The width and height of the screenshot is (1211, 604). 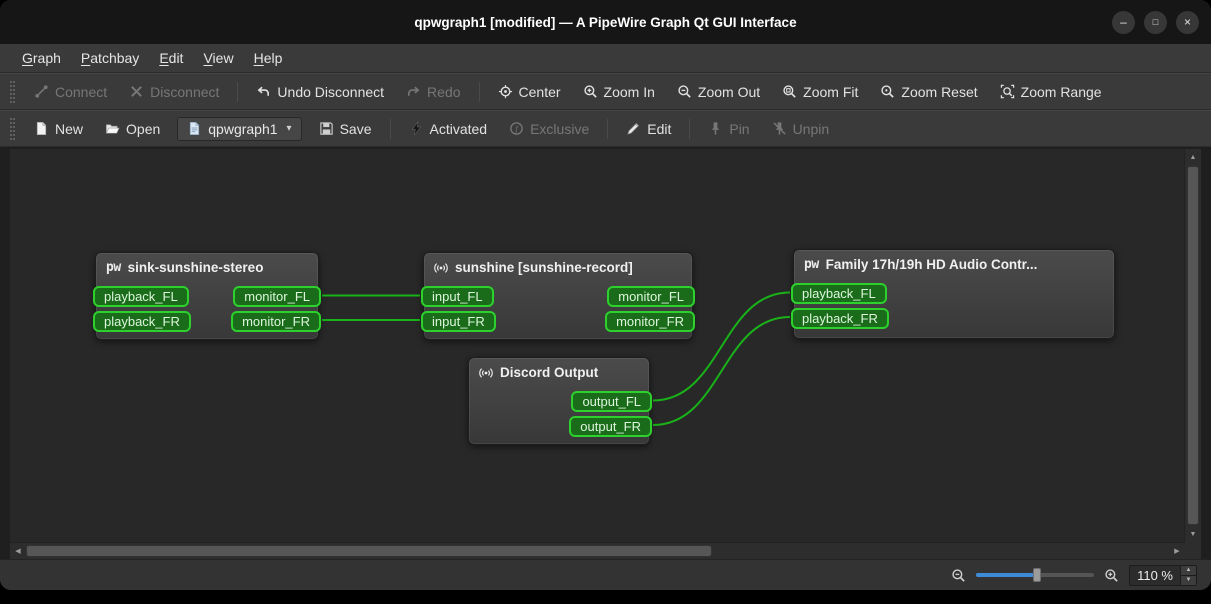 What do you see at coordinates (46, 58) in the screenshot?
I see `menu-label: raph` at bounding box center [46, 58].